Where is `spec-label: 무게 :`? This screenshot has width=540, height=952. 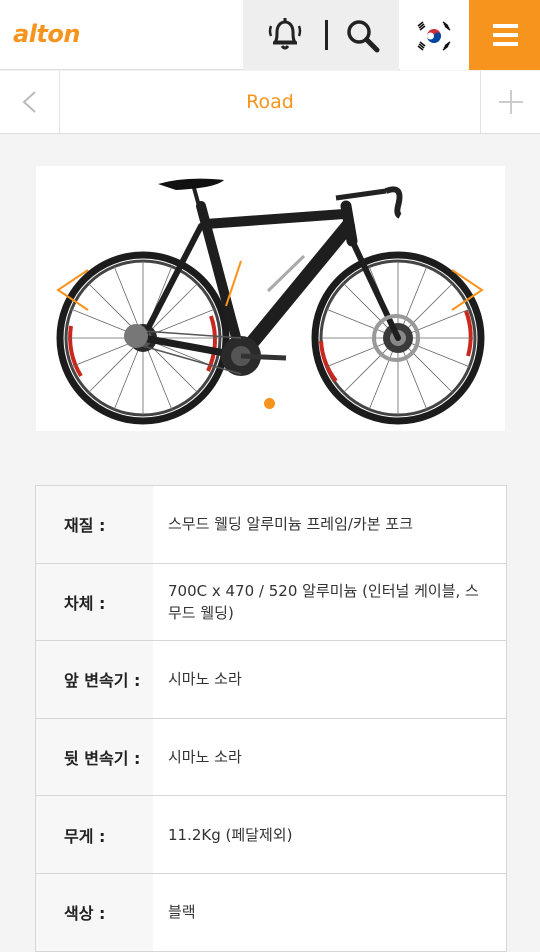
spec-label: 무게 : is located at coordinates (94, 834).